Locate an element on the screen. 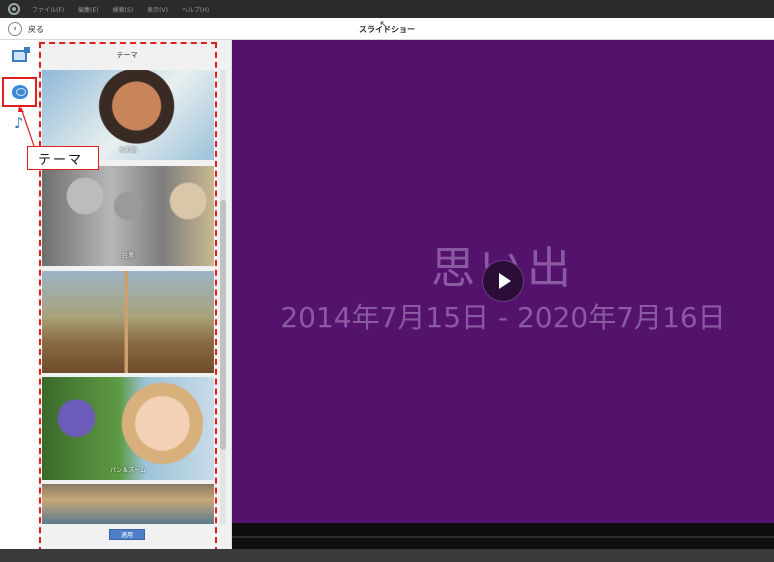 The width and height of the screenshot is (774, 562). sidebar-item-theme is located at coordinates (19, 92).